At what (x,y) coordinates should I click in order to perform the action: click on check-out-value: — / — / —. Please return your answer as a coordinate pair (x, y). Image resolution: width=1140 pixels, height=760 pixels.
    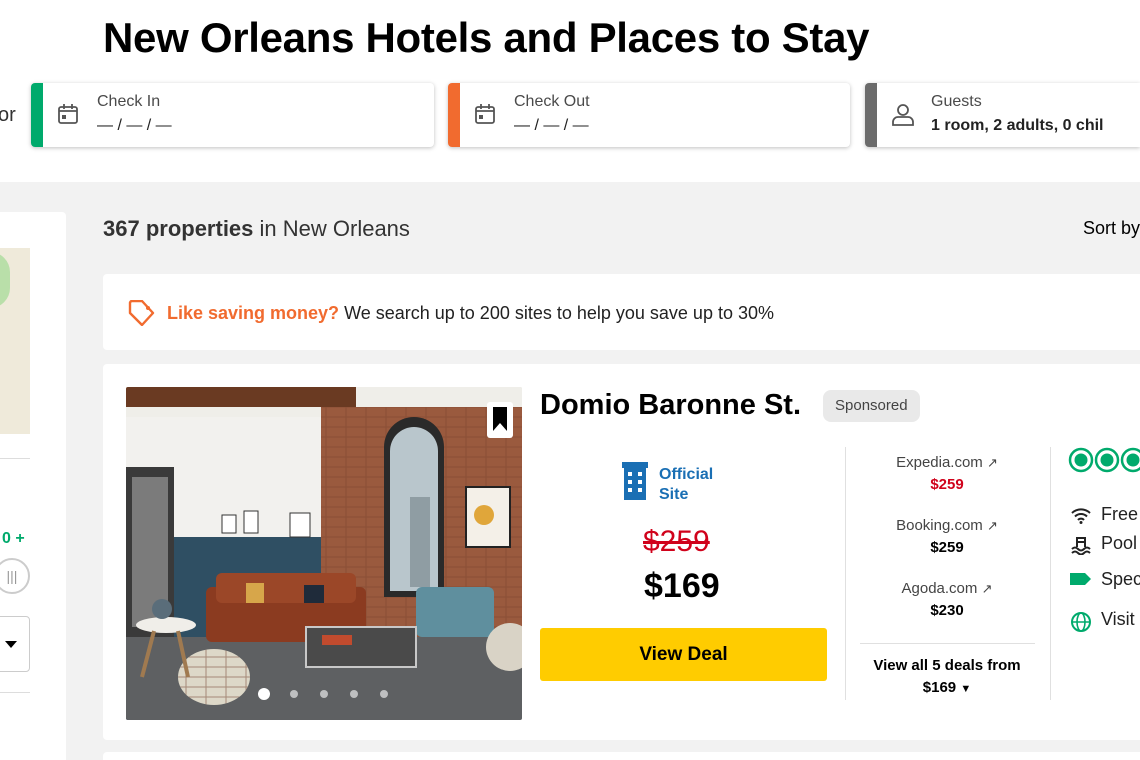
    Looking at the image, I should click on (551, 125).